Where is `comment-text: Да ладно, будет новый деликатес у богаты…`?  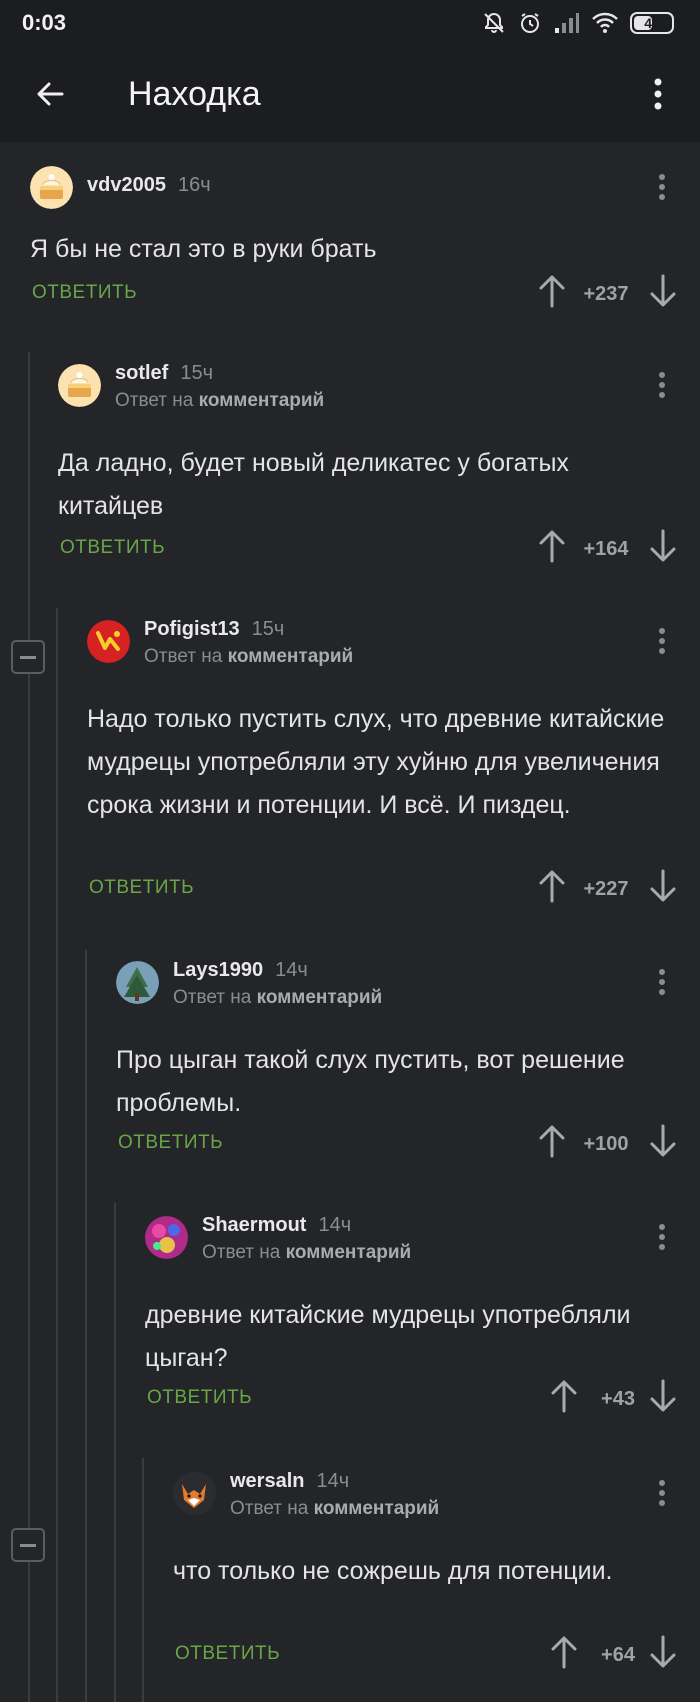 comment-text: Да ладно, будет новый деликатес у богаты… is located at coordinates (313, 484).